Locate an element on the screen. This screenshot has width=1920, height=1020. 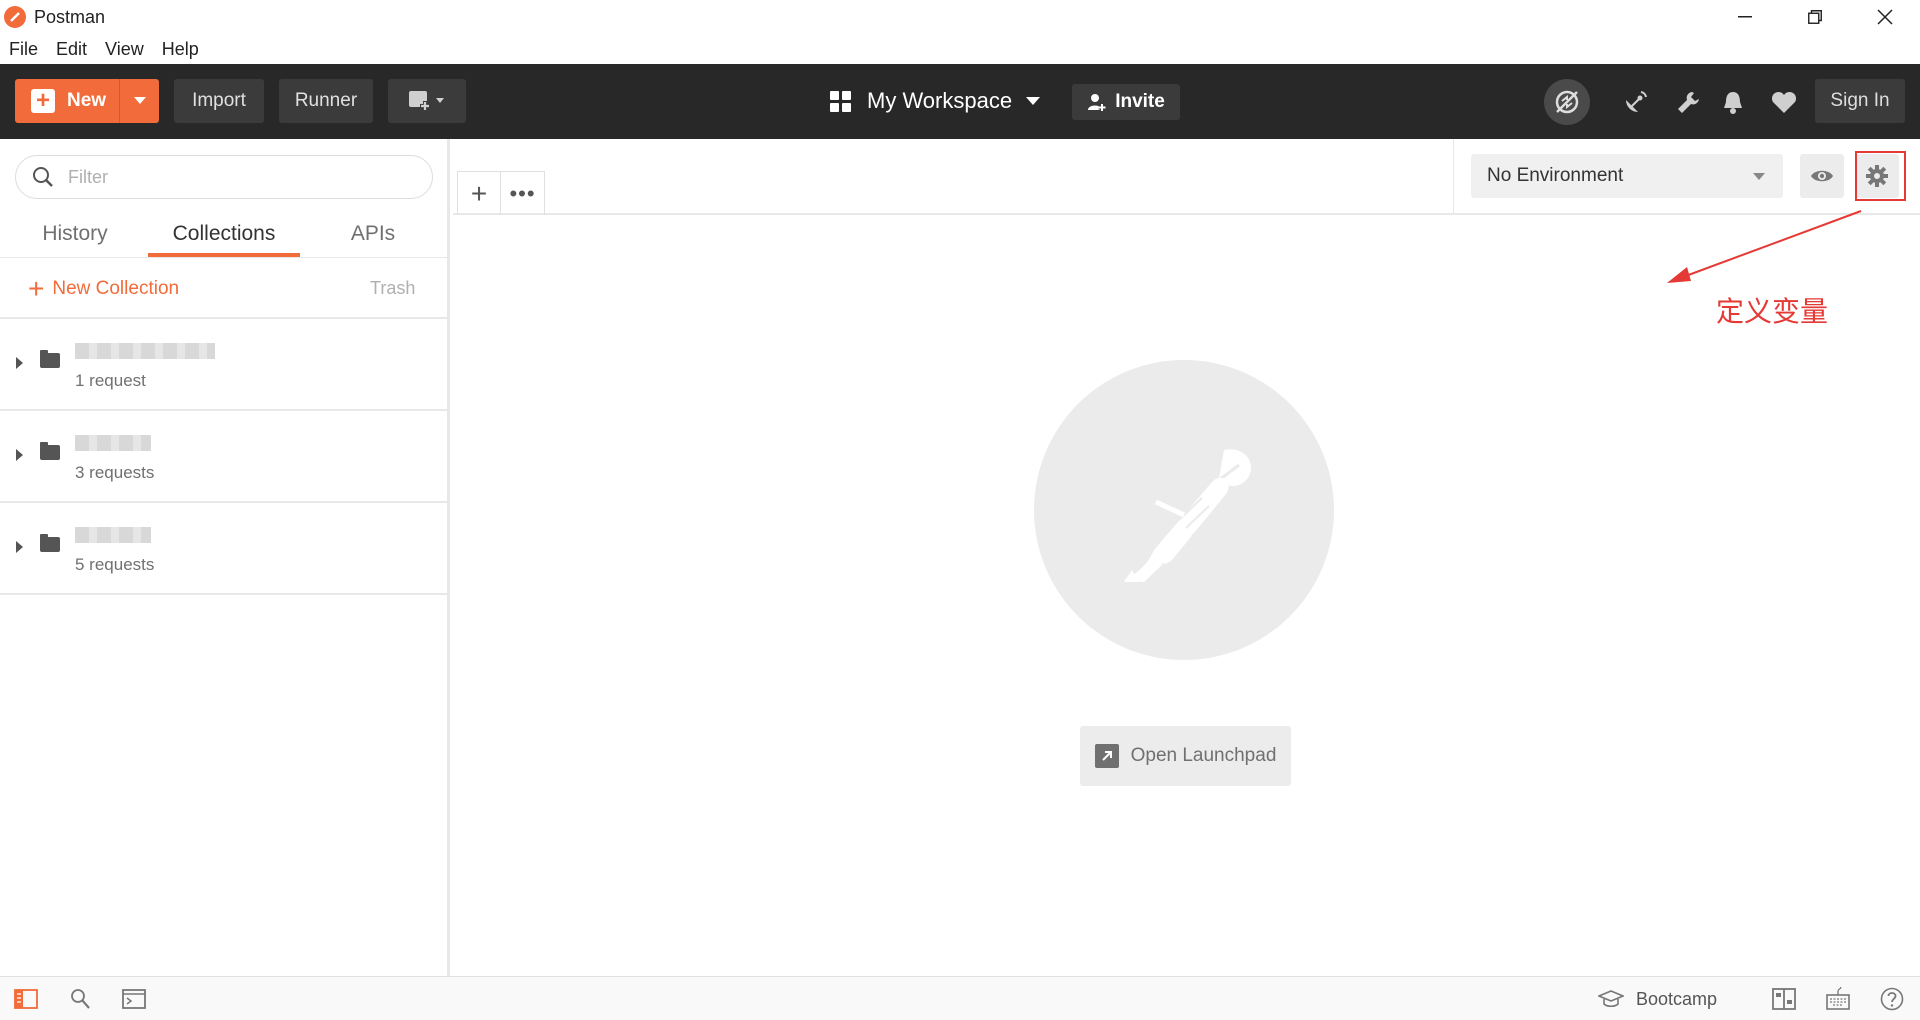
new-collection-button: + New Collection is located at coordinates (103, 289).